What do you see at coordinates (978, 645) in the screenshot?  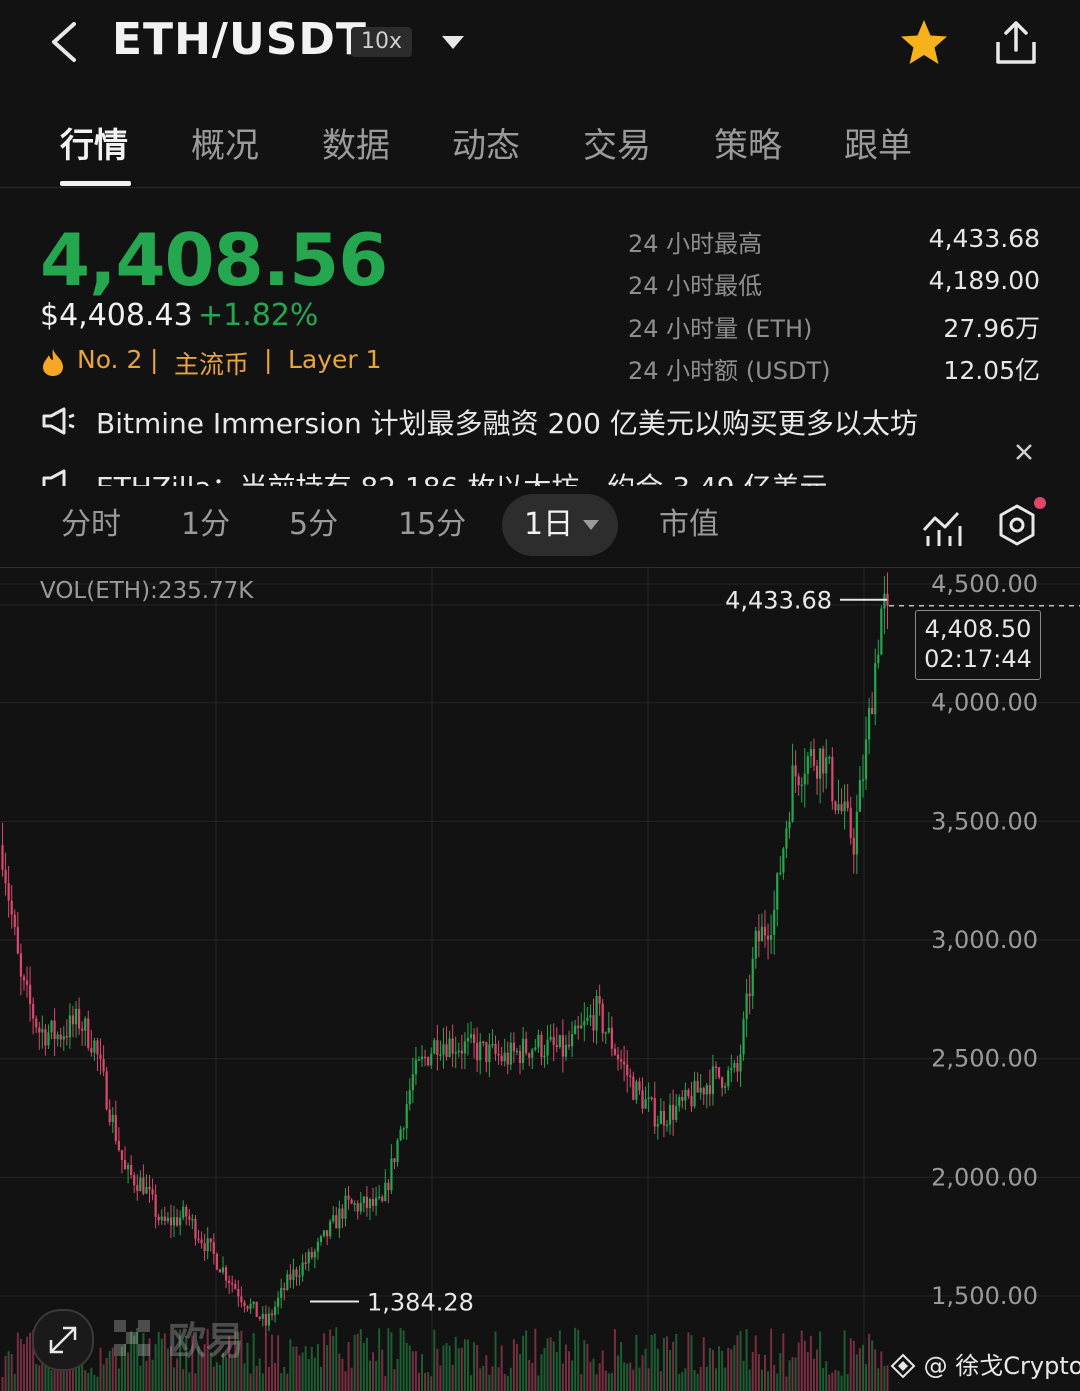 I see `current-price-box: 4,408.50 02:17:44` at bounding box center [978, 645].